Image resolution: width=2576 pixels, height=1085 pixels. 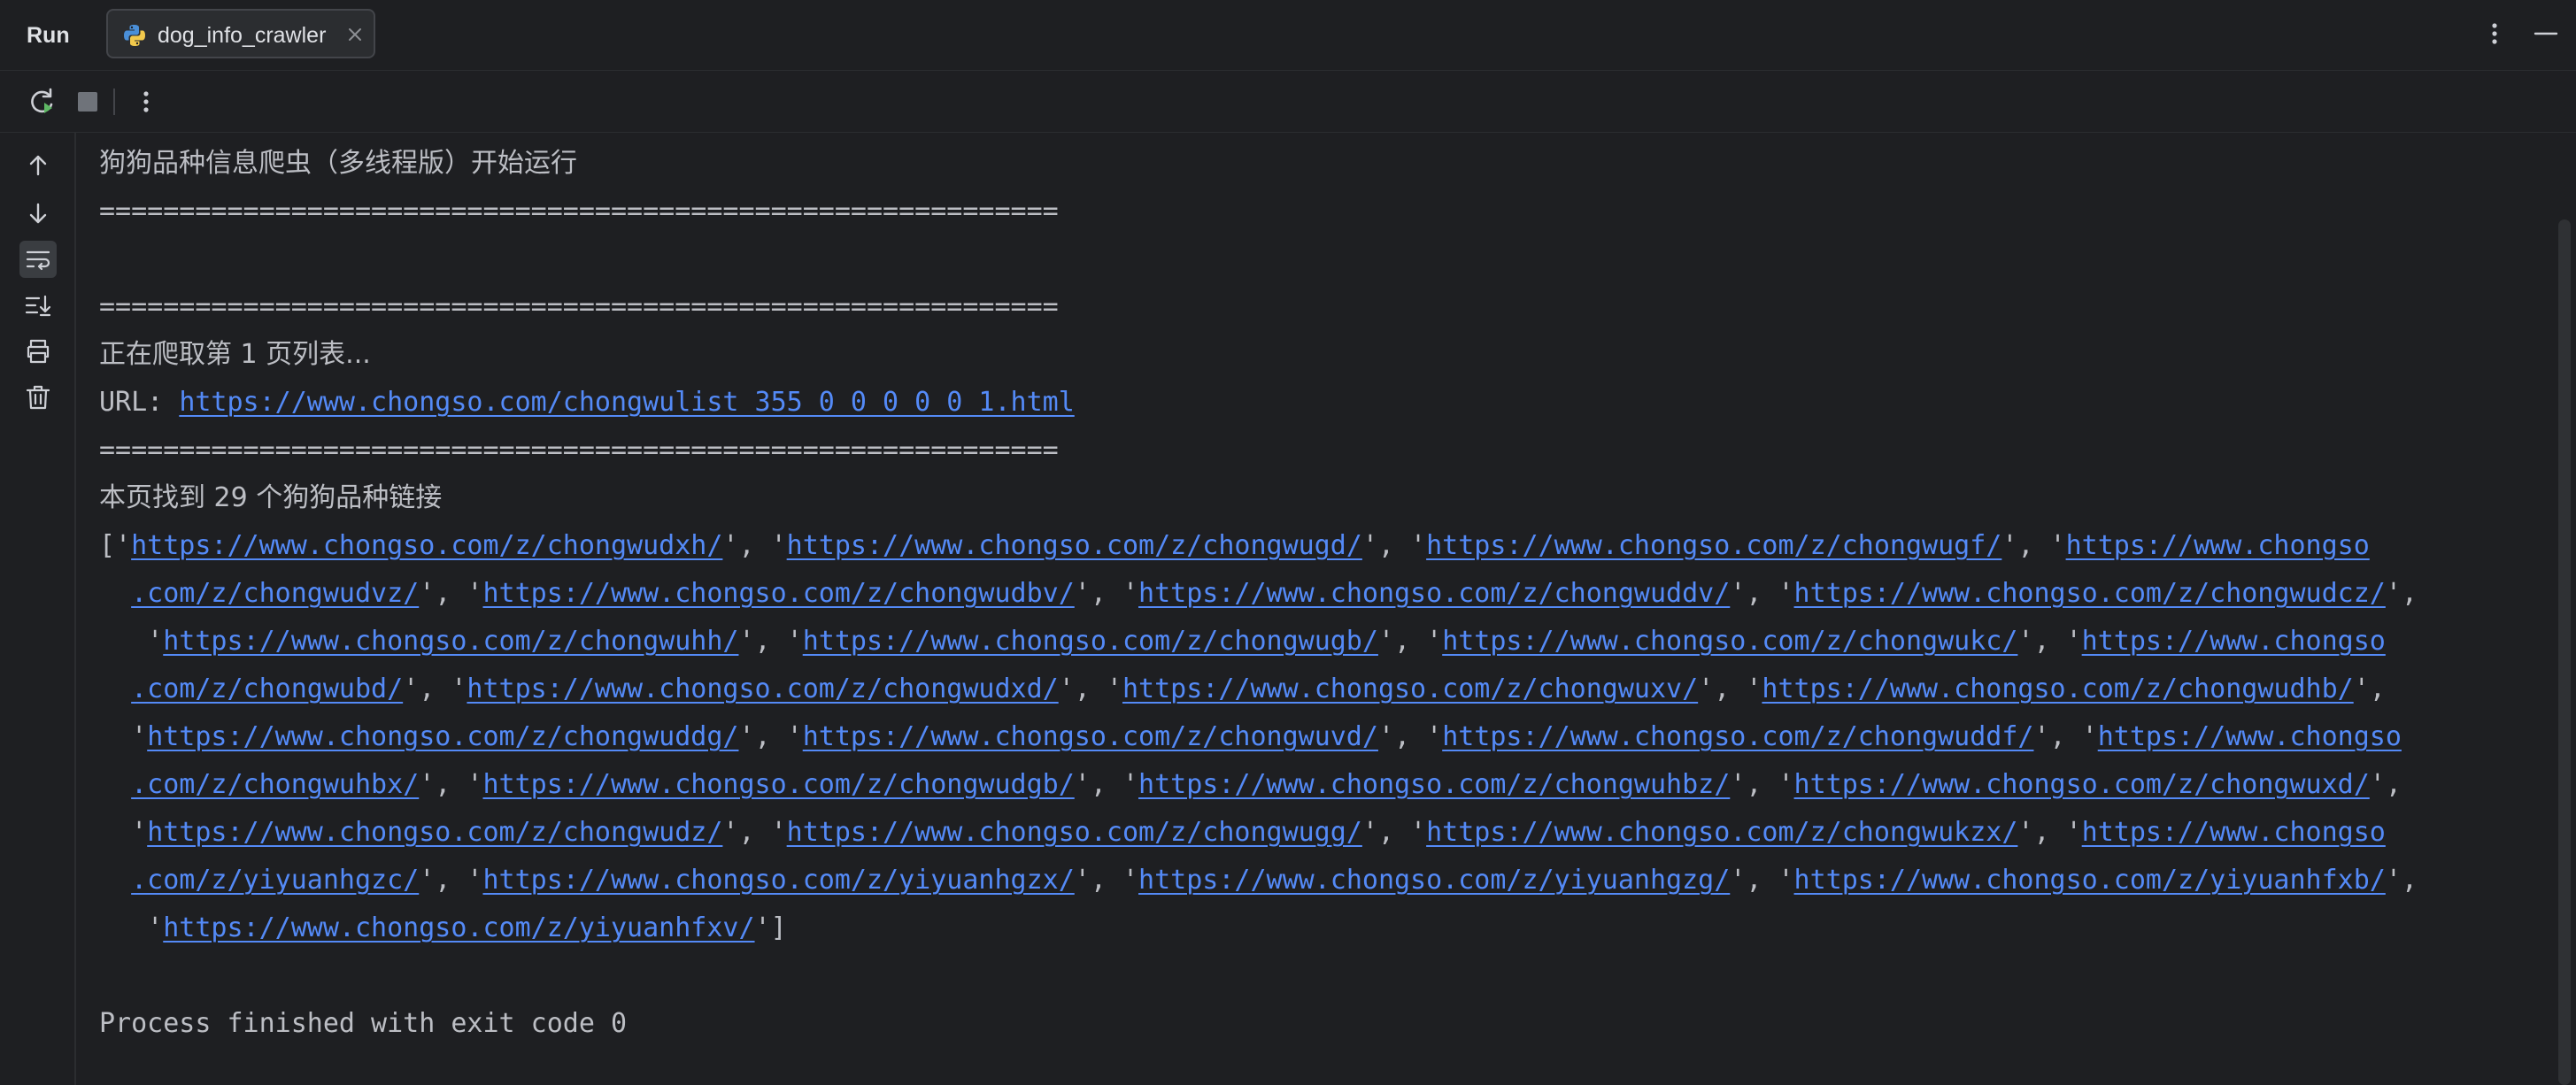 What do you see at coordinates (1074, 832) in the screenshot?
I see `console-link: https://www.chongso.com/z/chongwugg/` at bounding box center [1074, 832].